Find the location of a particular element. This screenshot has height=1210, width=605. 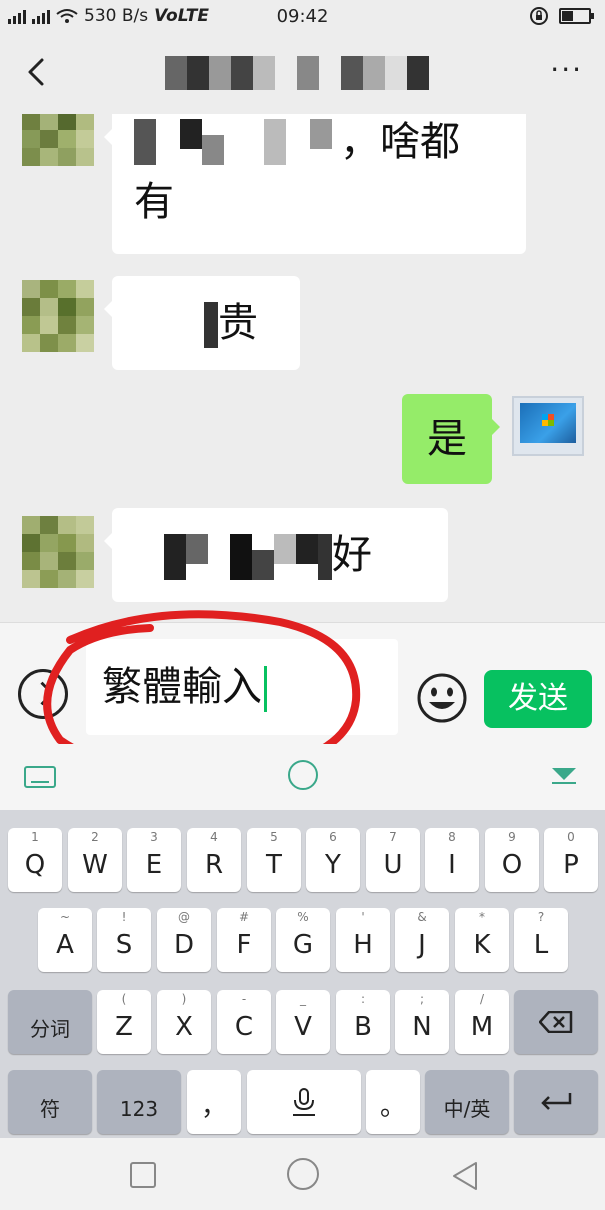

enter-key is located at coordinates (556, 1102).